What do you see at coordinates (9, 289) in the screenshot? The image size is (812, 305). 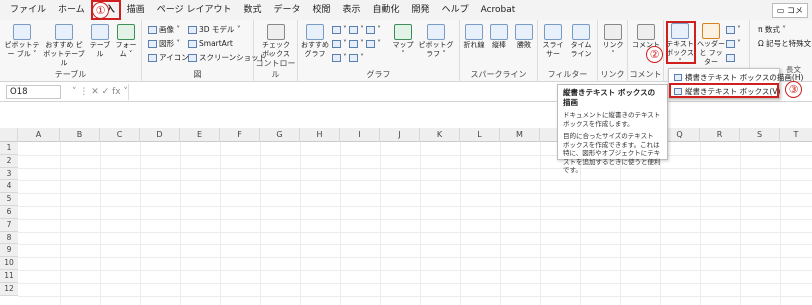 I see `row-header-12: 12` at bounding box center [9, 289].